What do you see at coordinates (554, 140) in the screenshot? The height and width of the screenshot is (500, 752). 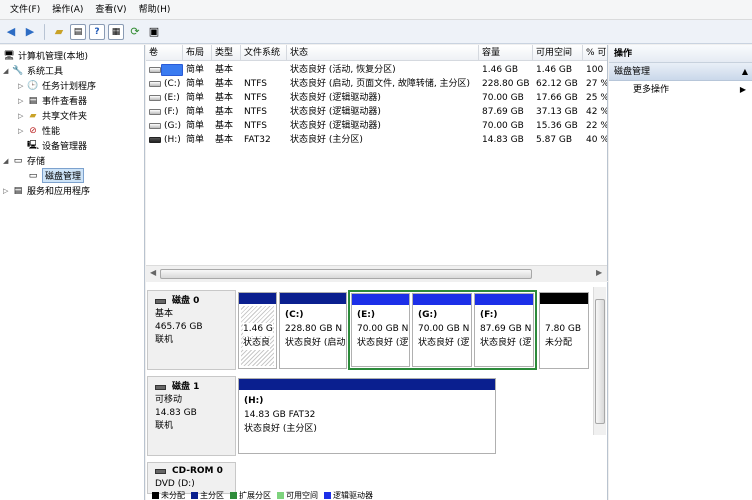 I see `cell-free: 5.87 GB` at bounding box center [554, 140].